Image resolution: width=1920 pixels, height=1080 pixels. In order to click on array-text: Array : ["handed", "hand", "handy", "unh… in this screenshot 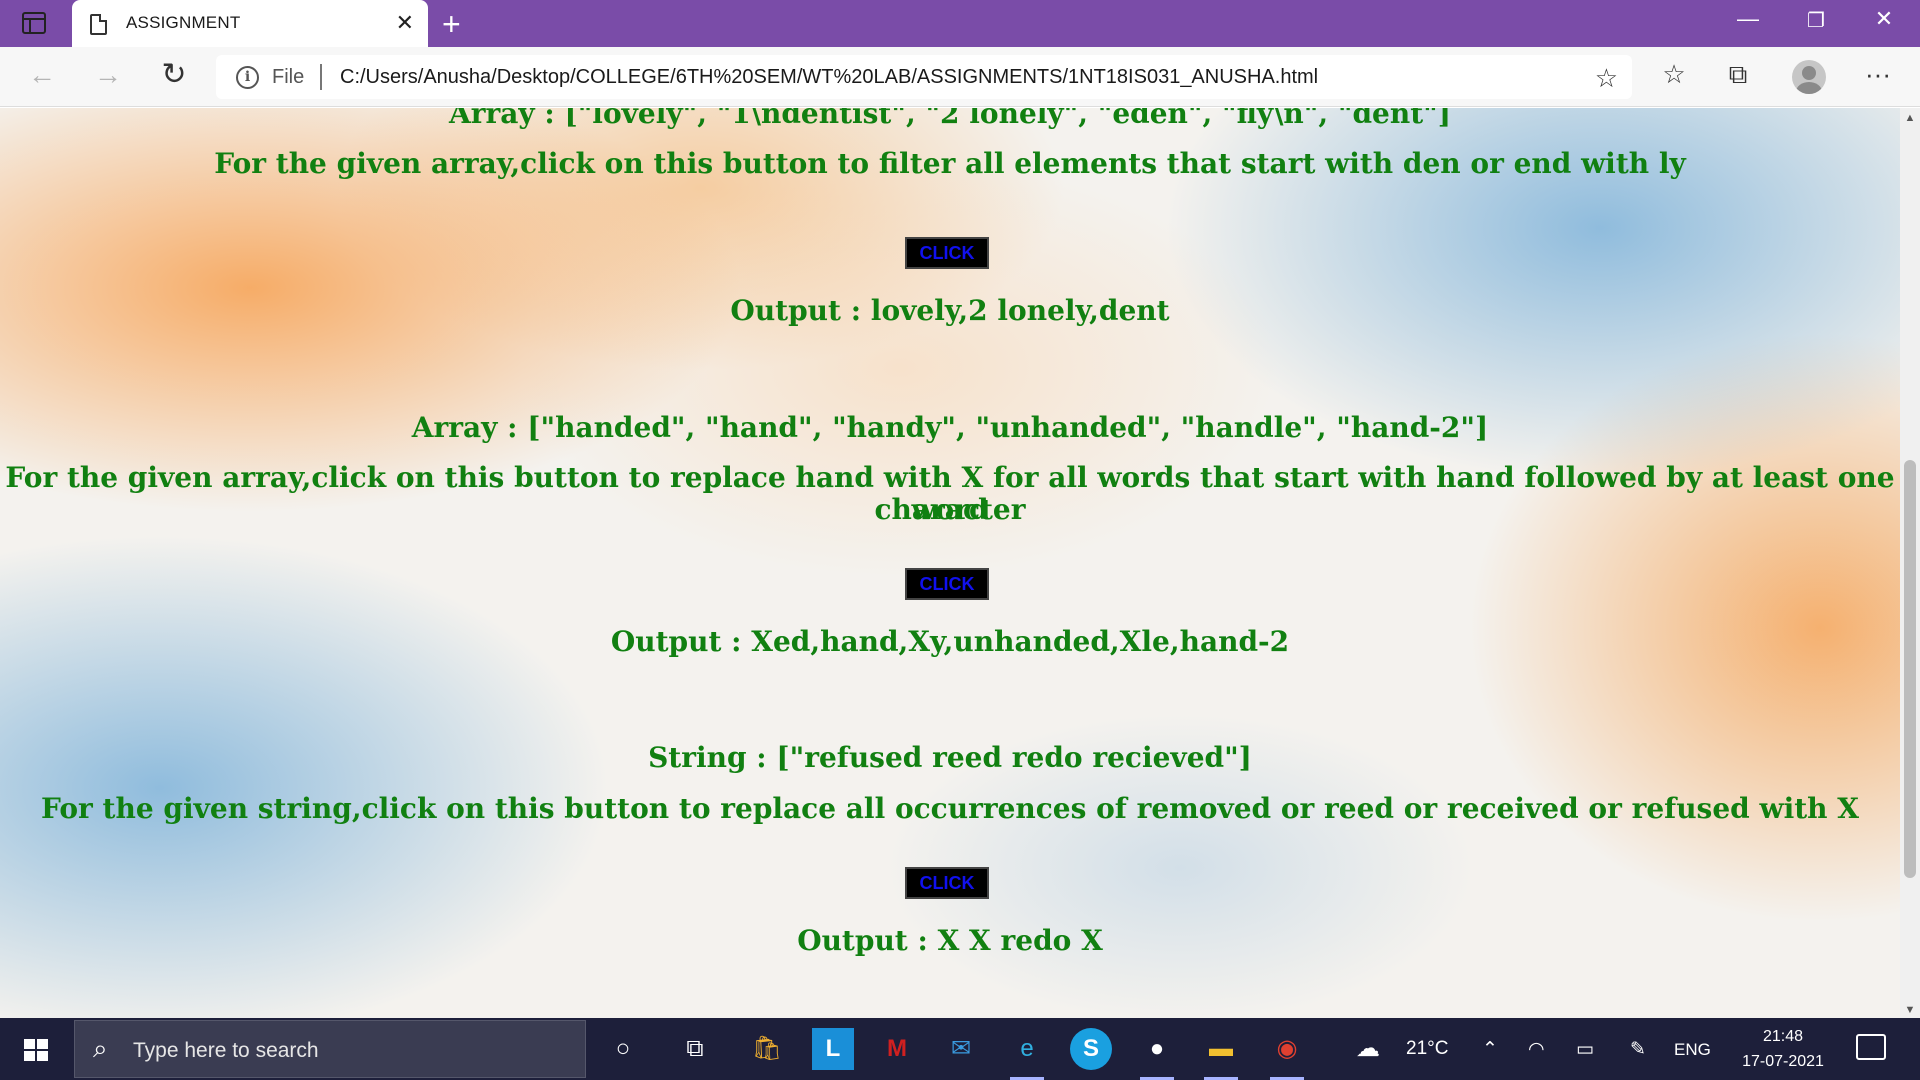, I will do `click(950, 427)`.